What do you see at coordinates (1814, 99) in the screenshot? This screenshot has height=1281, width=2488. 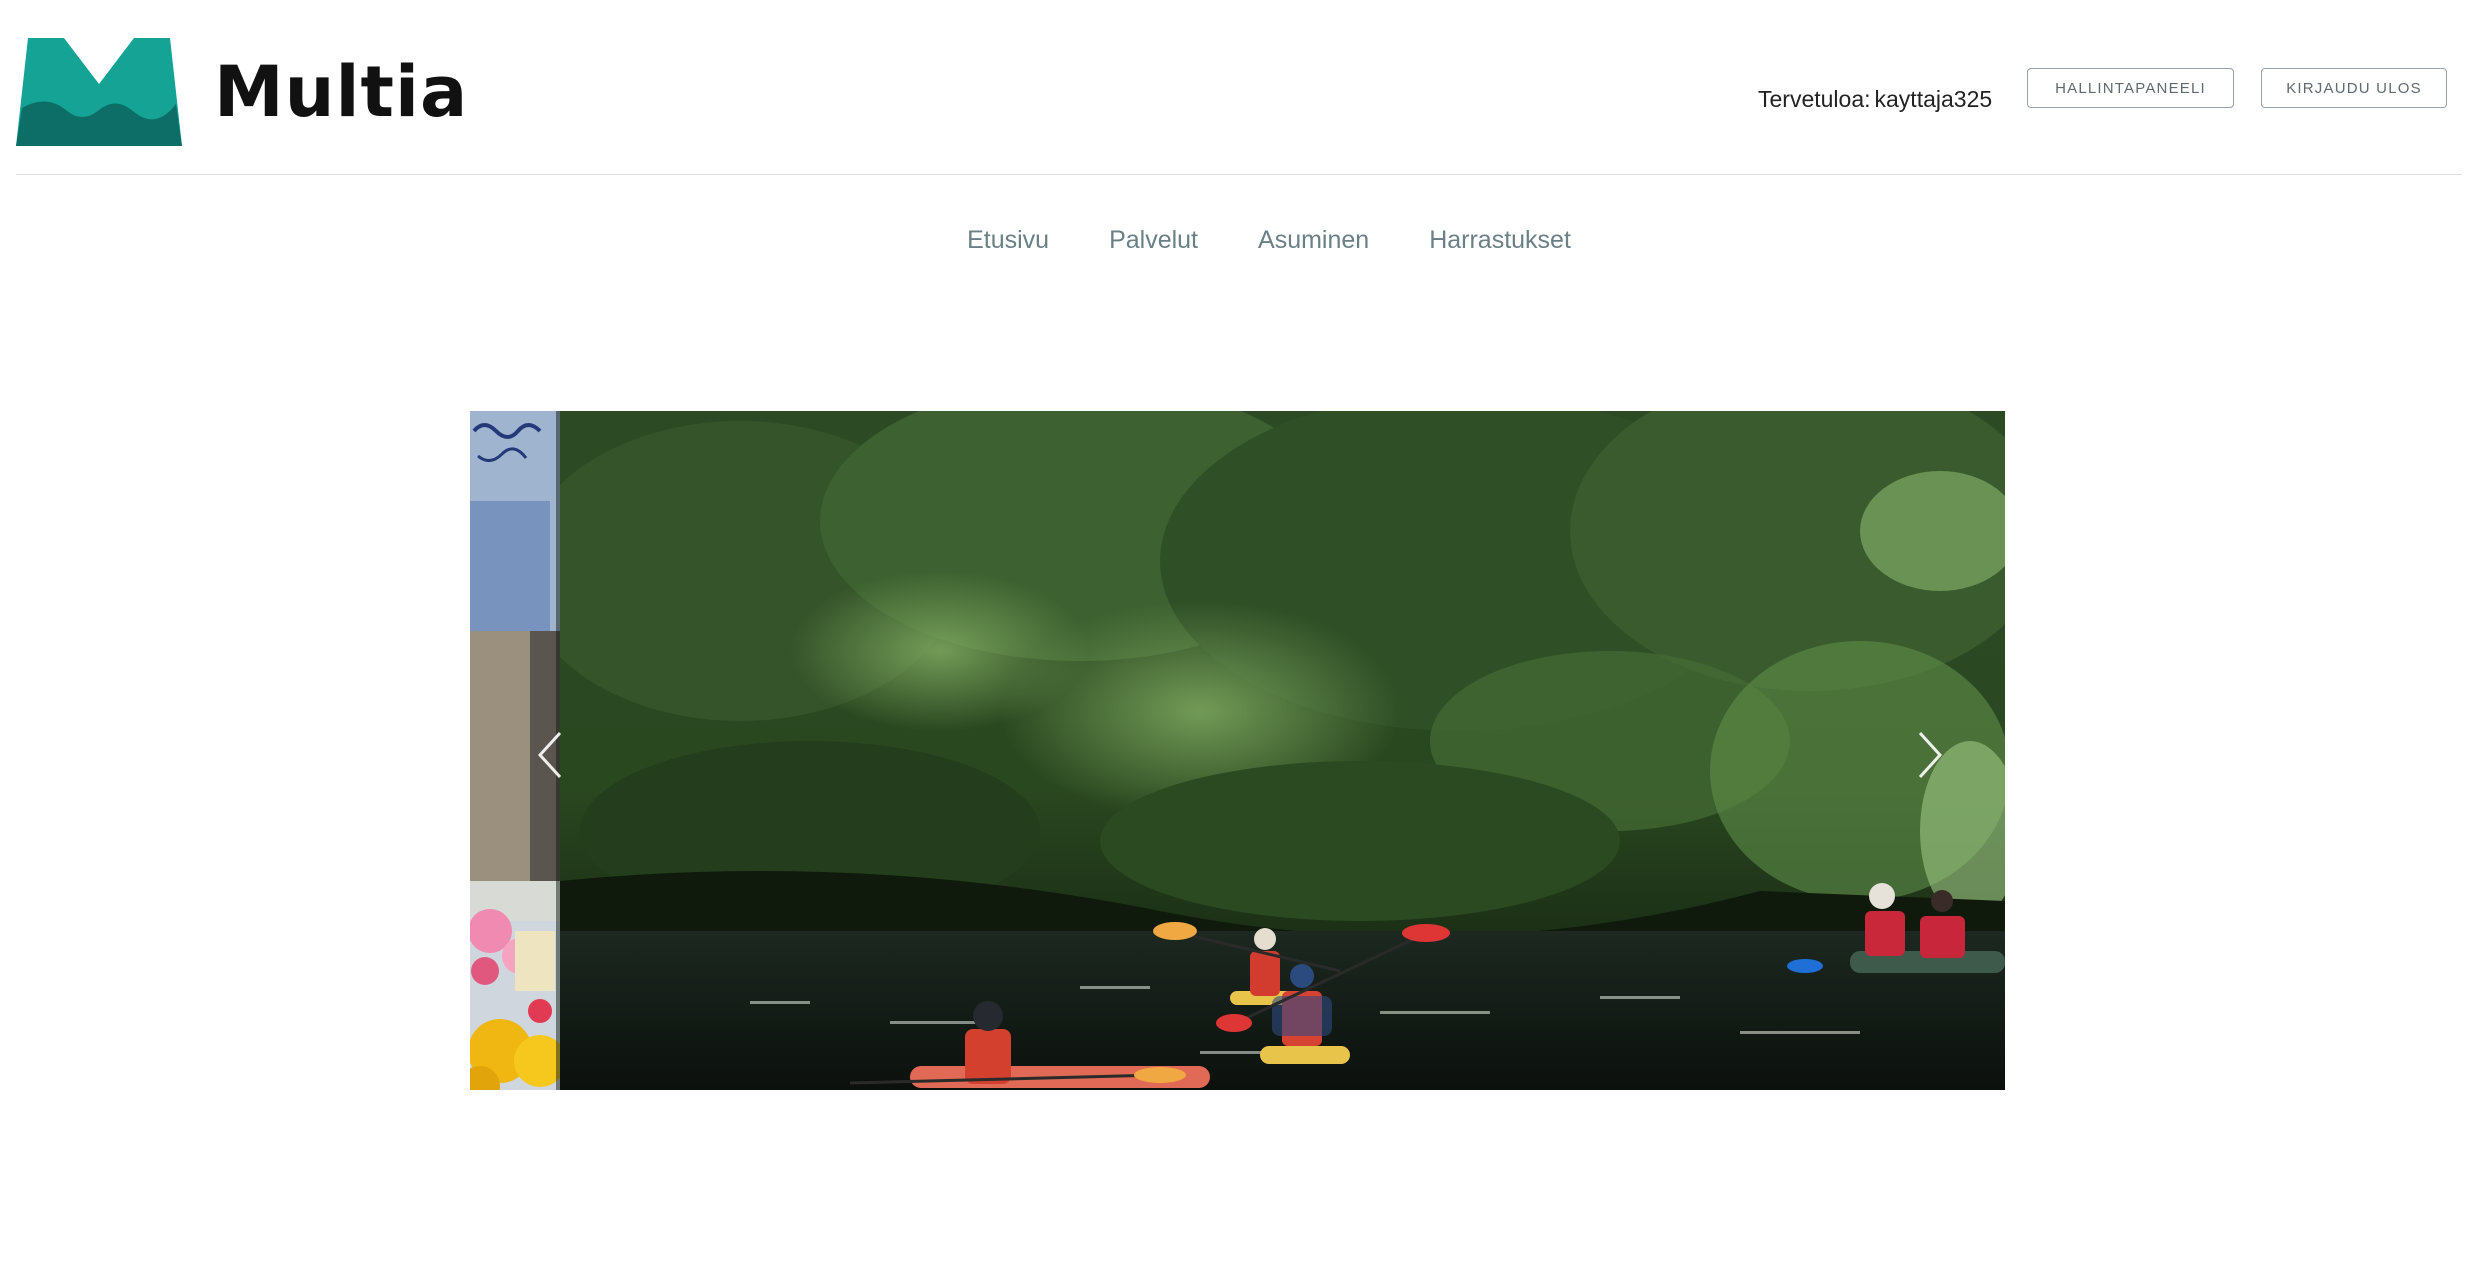 I see `welcome-label: Tervetuloa:` at bounding box center [1814, 99].